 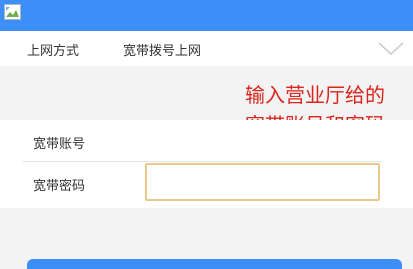 I want to click on connection-method-label: 上网方式, so click(x=53, y=51).